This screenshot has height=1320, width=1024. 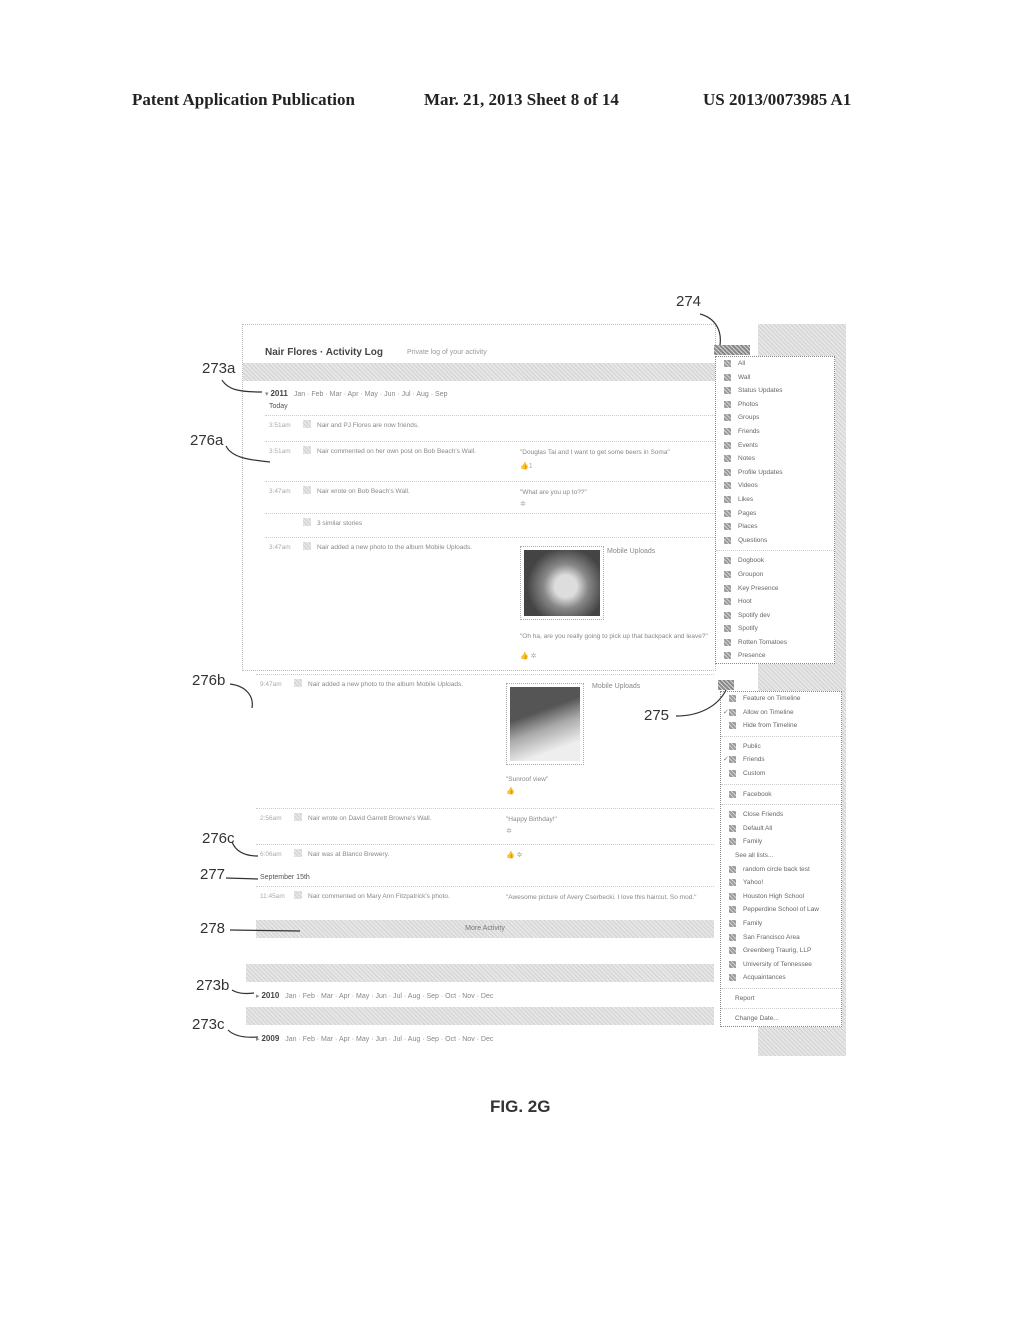 I want to click on menu-item-label: Questions, so click(x=753, y=540).